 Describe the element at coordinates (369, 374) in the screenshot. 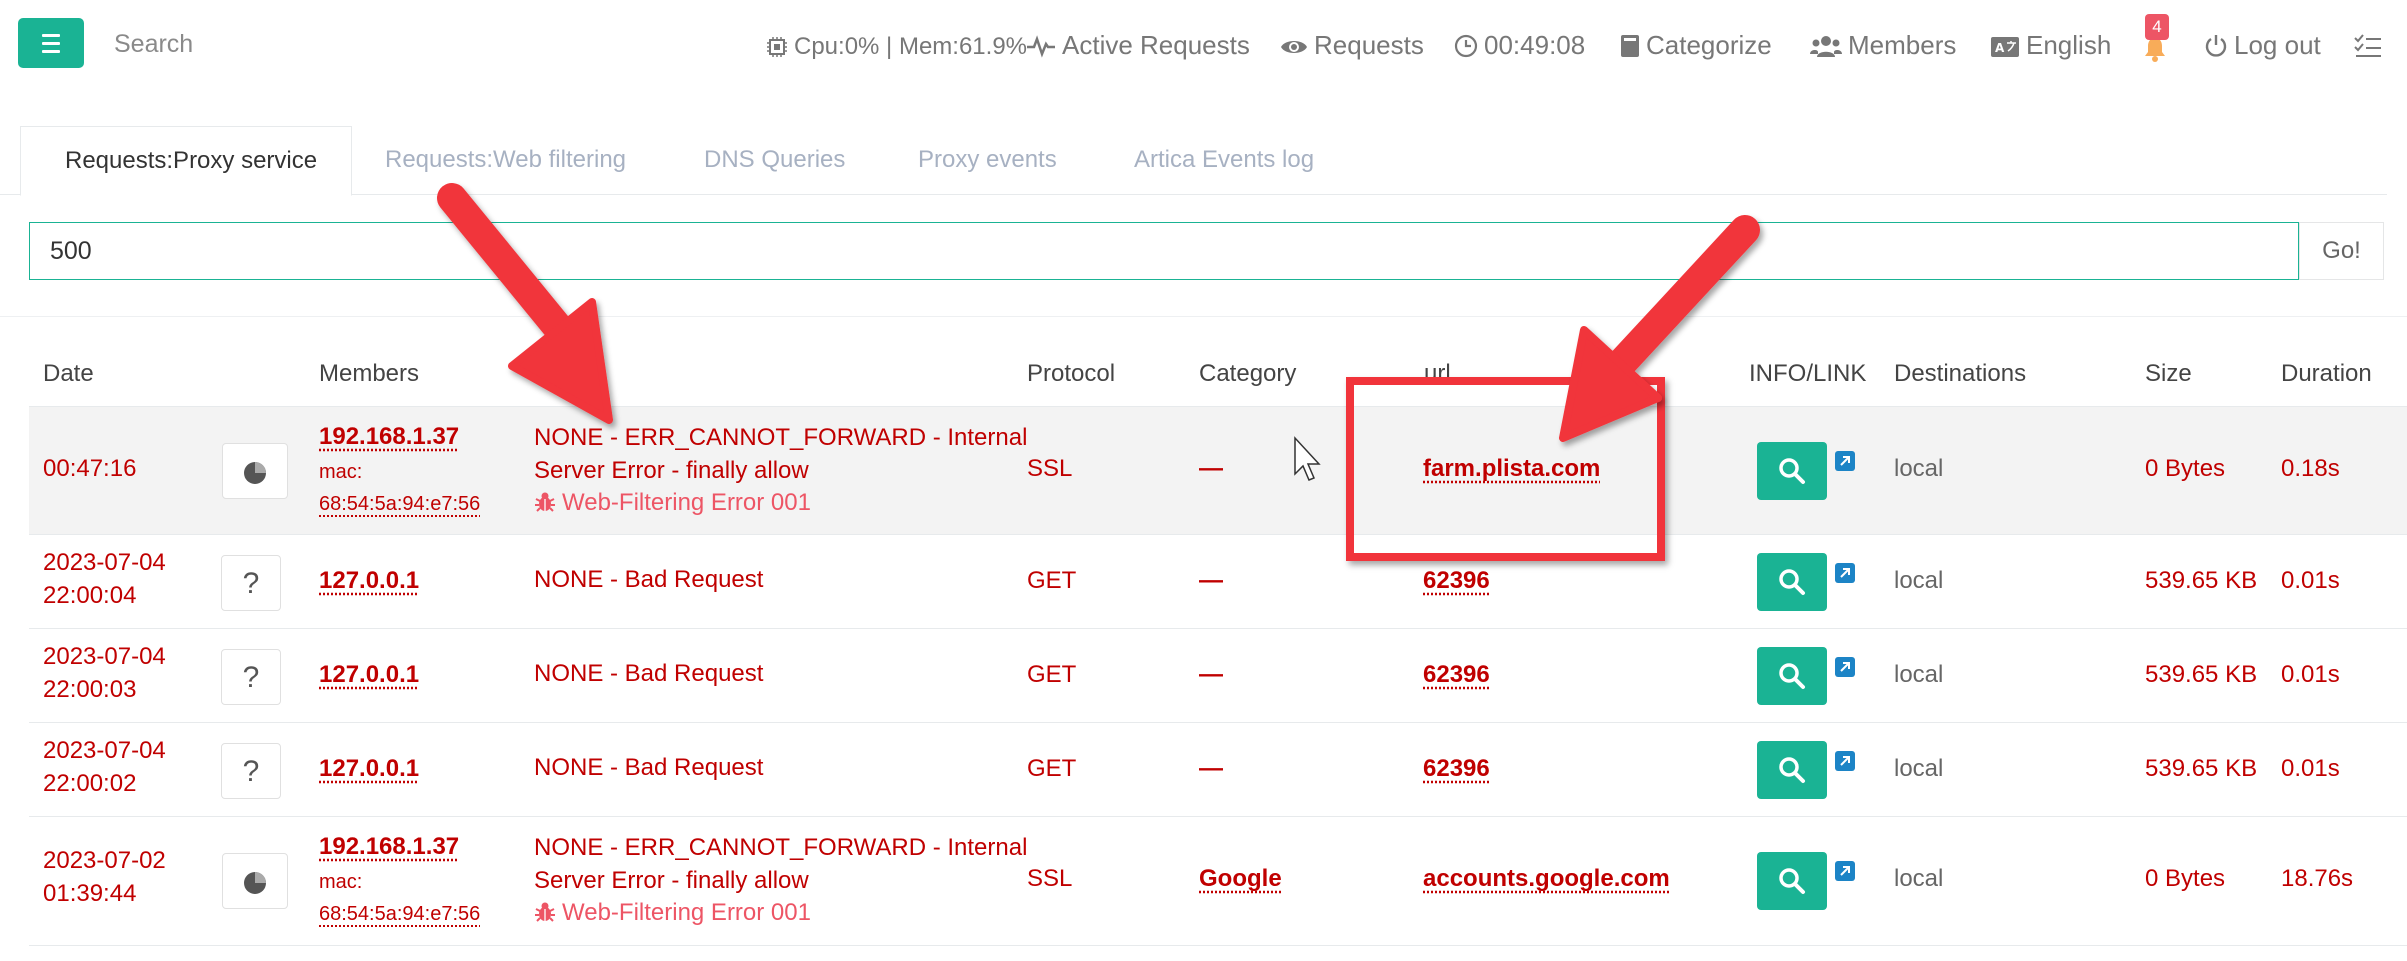

I see `col-members: Members` at that location.